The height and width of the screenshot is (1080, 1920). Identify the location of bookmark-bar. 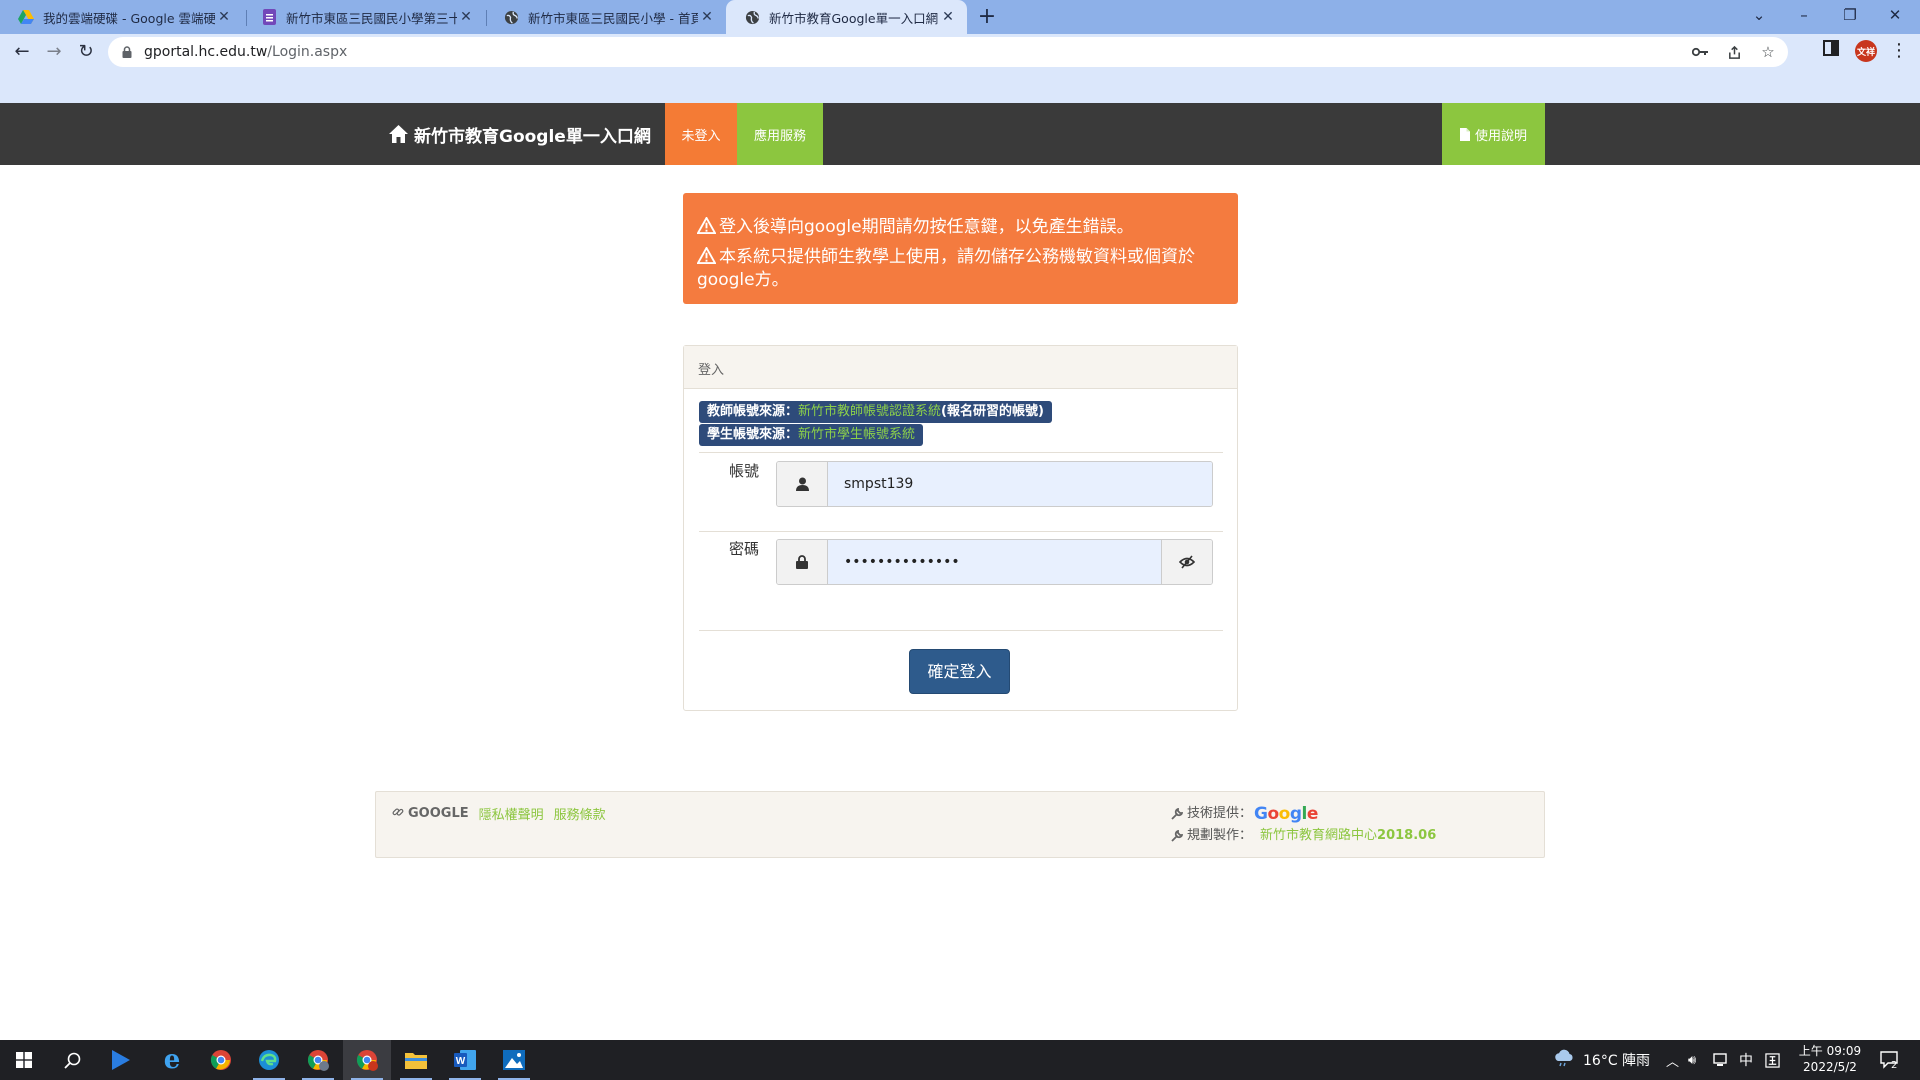
(960, 86).